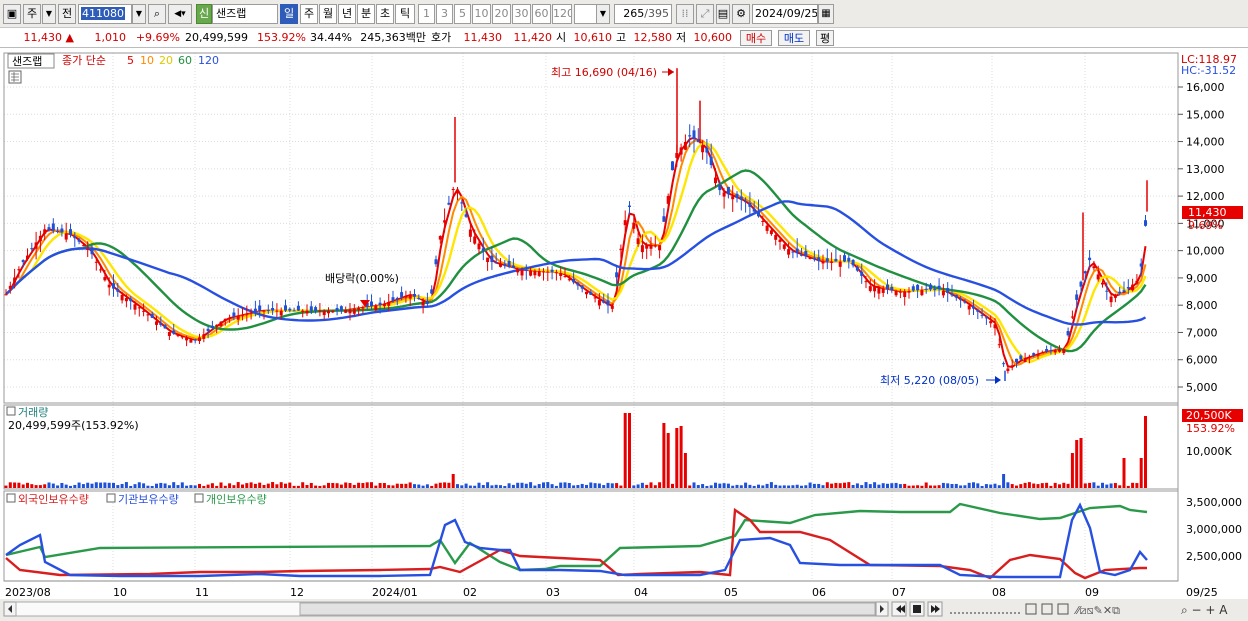 The width and height of the screenshot is (1248, 621). Describe the element at coordinates (426, 14) in the screenshot. I see `num-1: 1` at that location.